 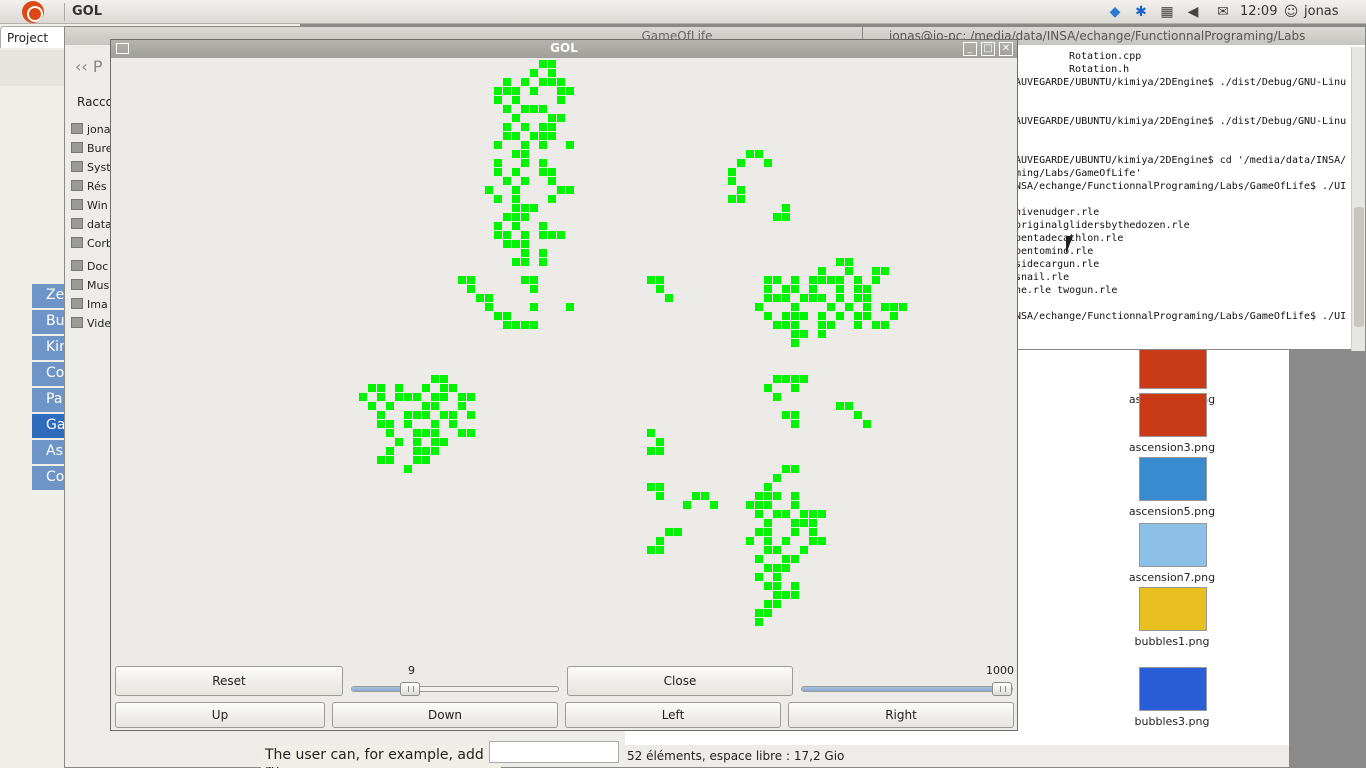 I want to click on gol-title: GOL, so click(x=564, y=48).